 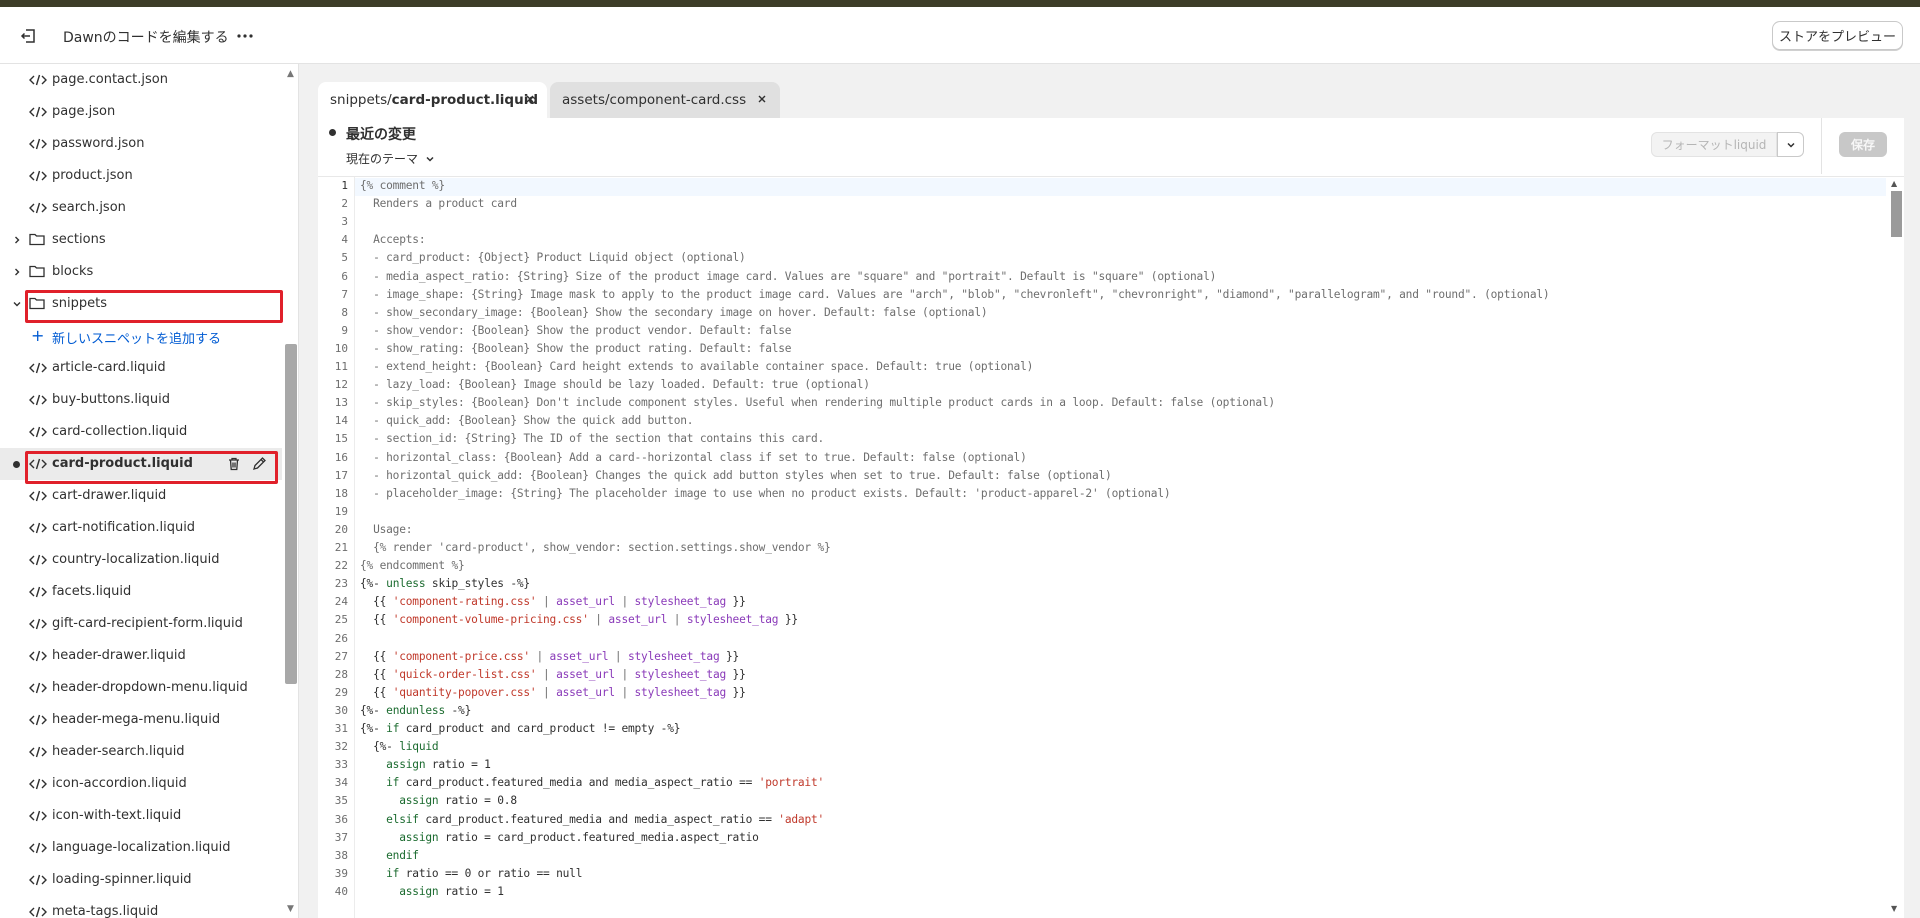 I want to click on add-snippet-link: + 新しいスニペットを追加する, so click(x=141, y=336).